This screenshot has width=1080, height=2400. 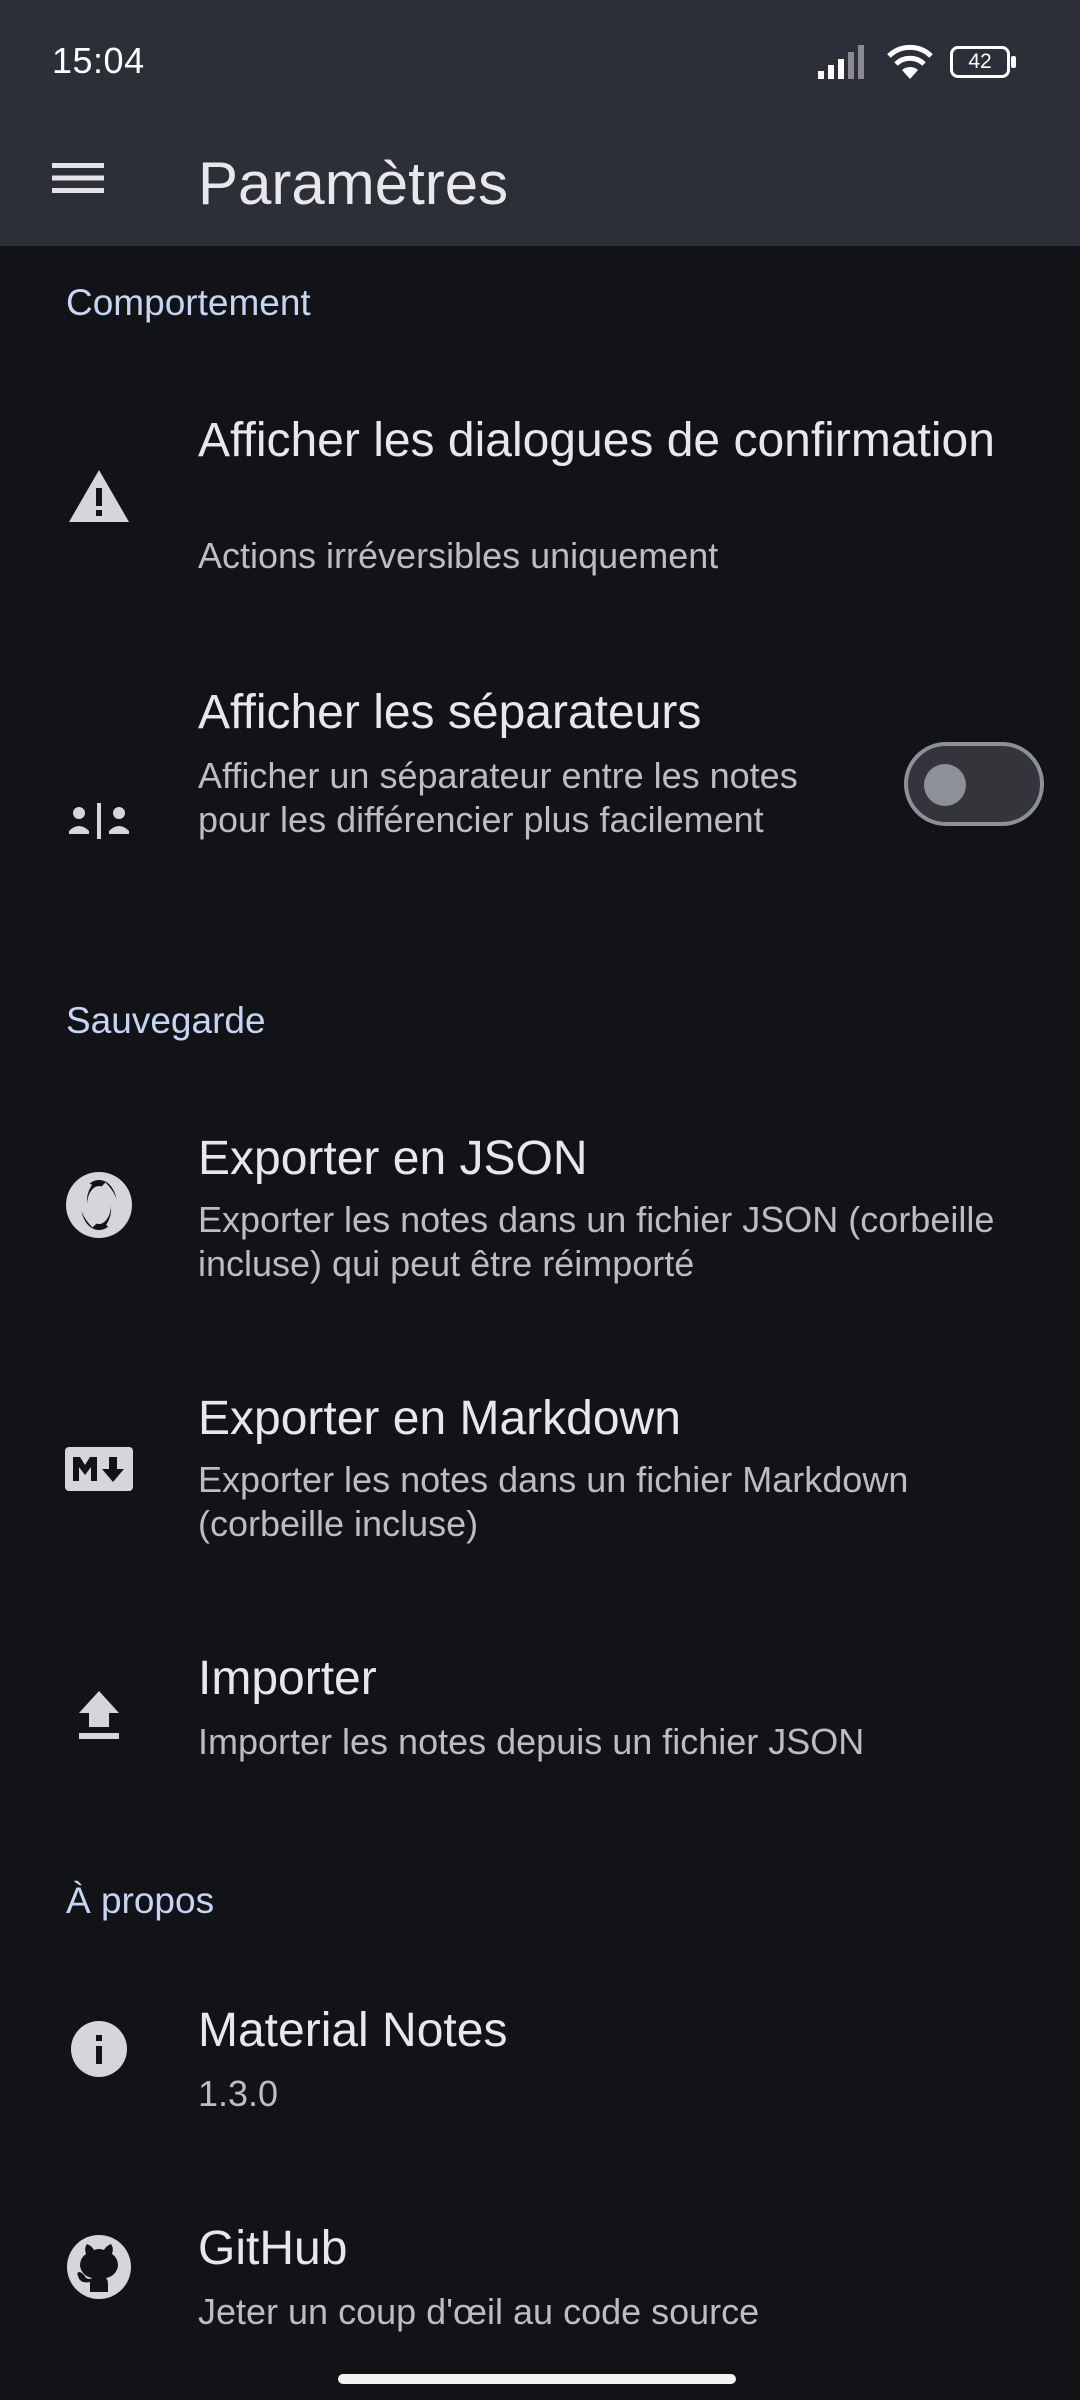 What do you see at coordinates (393, 1158) in the screenshot?
I see `pref-title: Exporter en JSON` at bounding box center [393, 1158].